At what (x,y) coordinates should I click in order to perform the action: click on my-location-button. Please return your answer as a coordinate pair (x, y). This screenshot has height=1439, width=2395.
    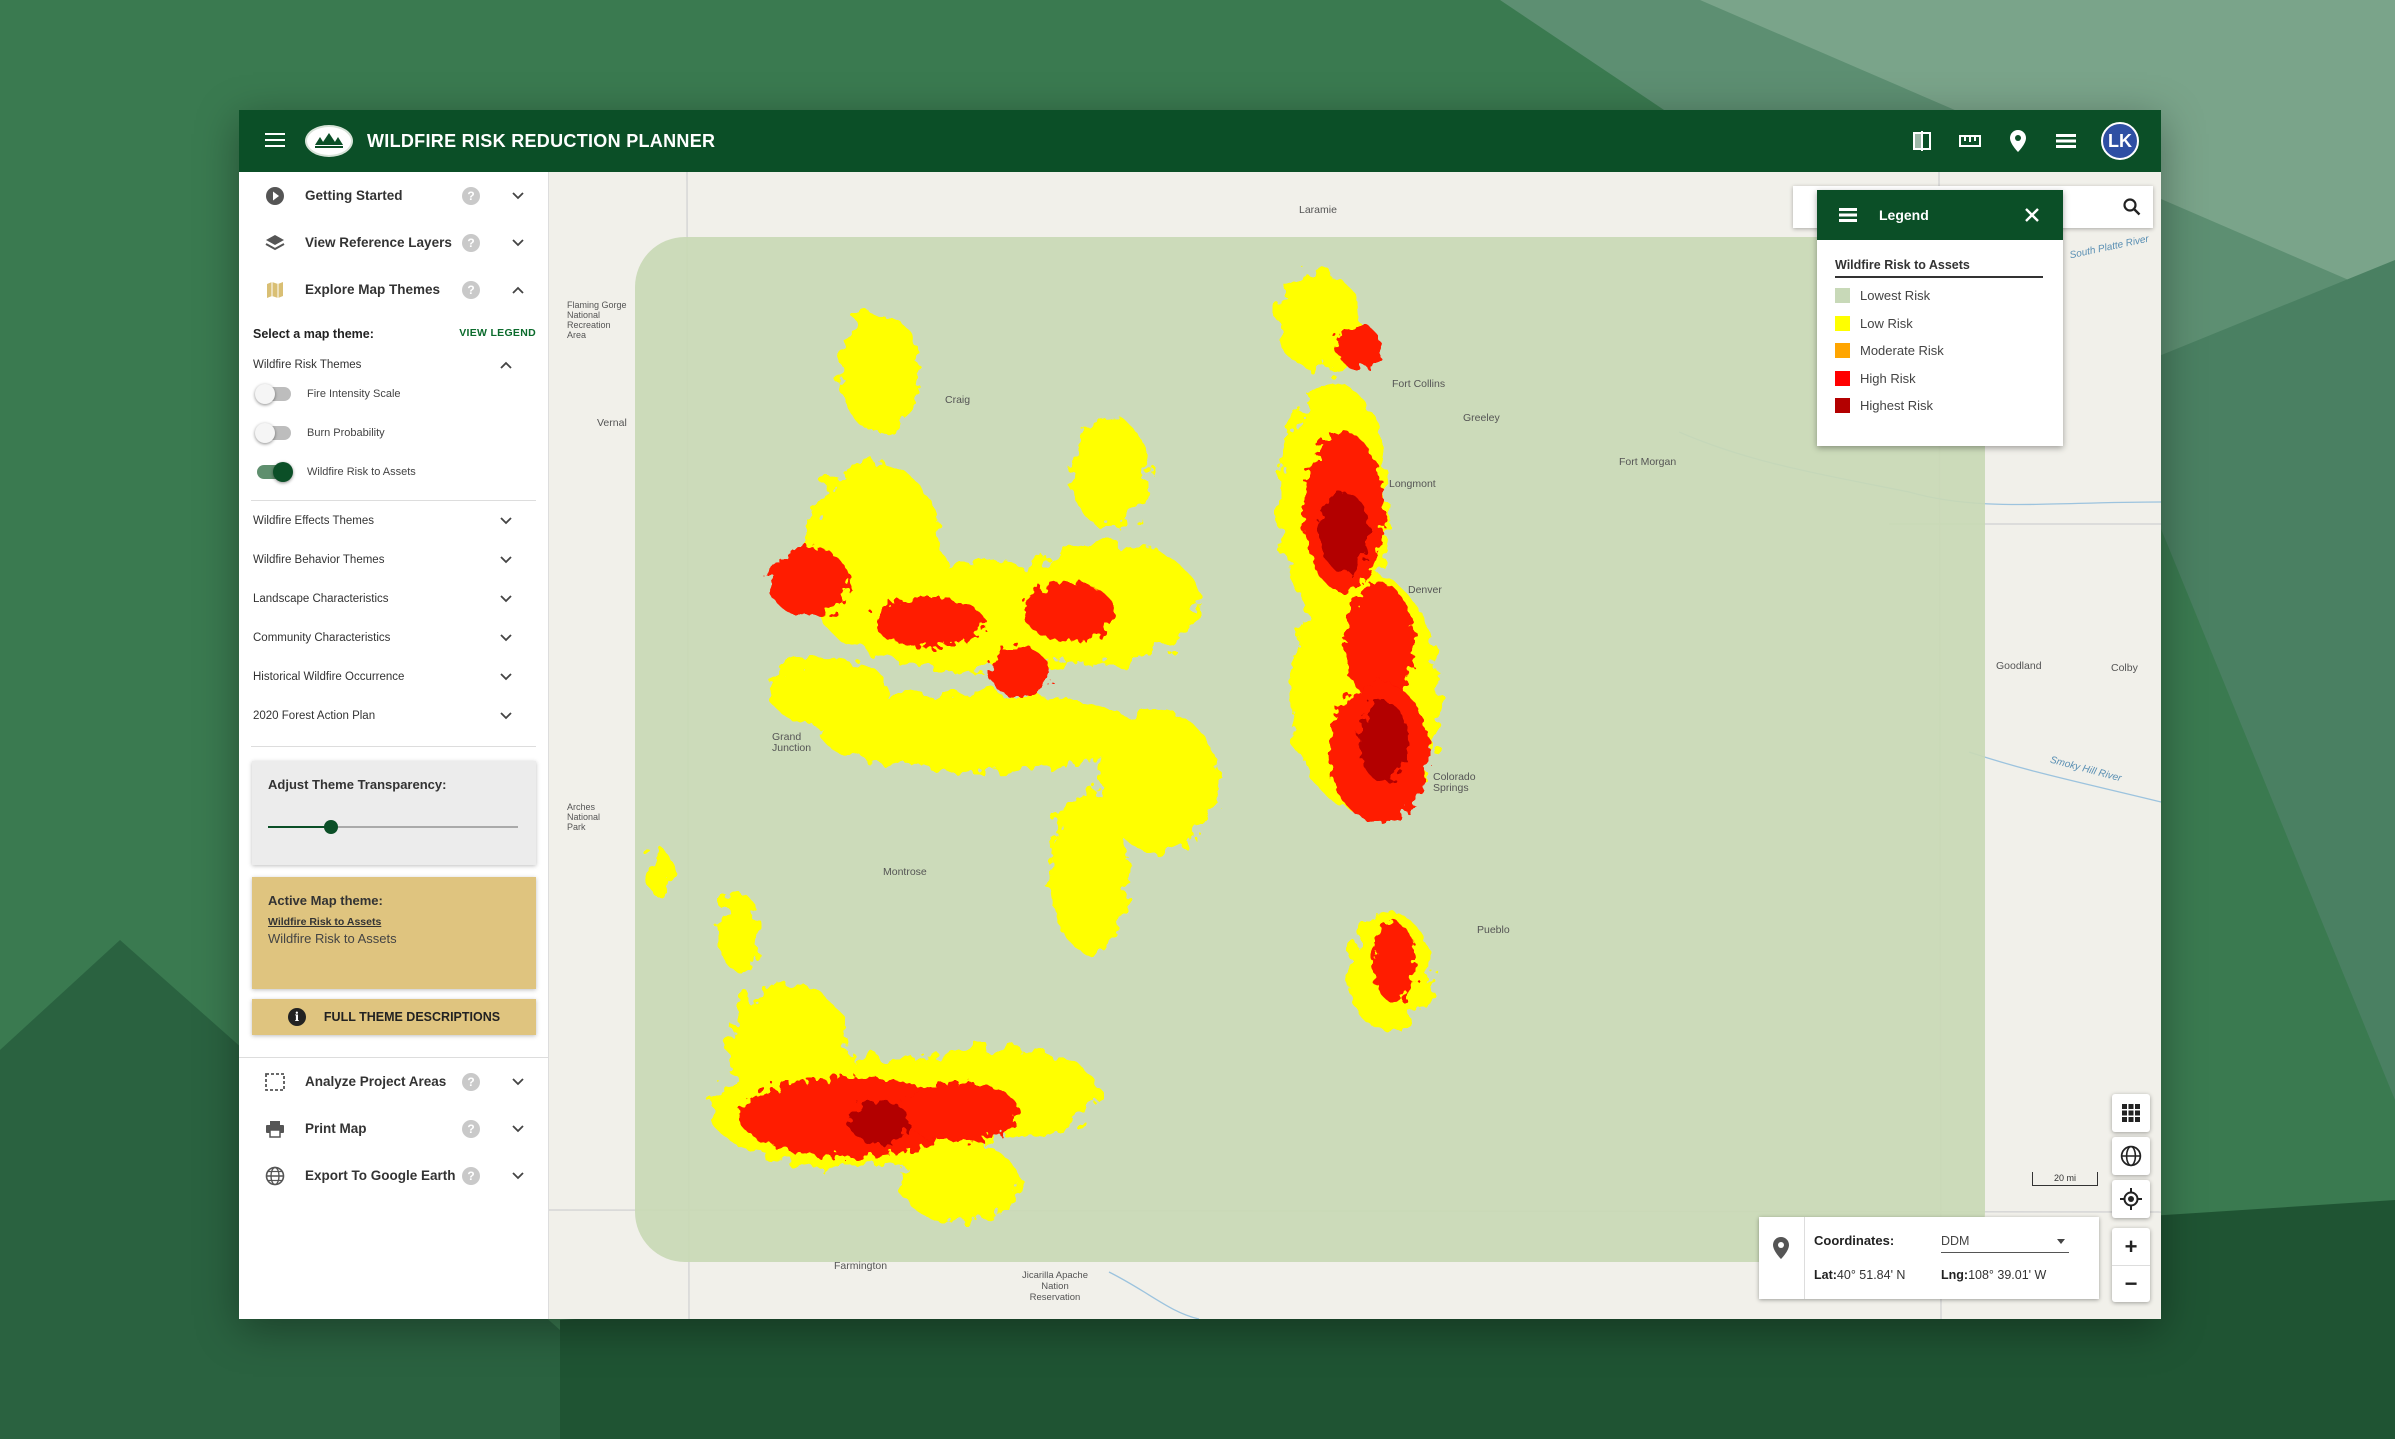
    Looking at the image, I should click on (2131, 1199).